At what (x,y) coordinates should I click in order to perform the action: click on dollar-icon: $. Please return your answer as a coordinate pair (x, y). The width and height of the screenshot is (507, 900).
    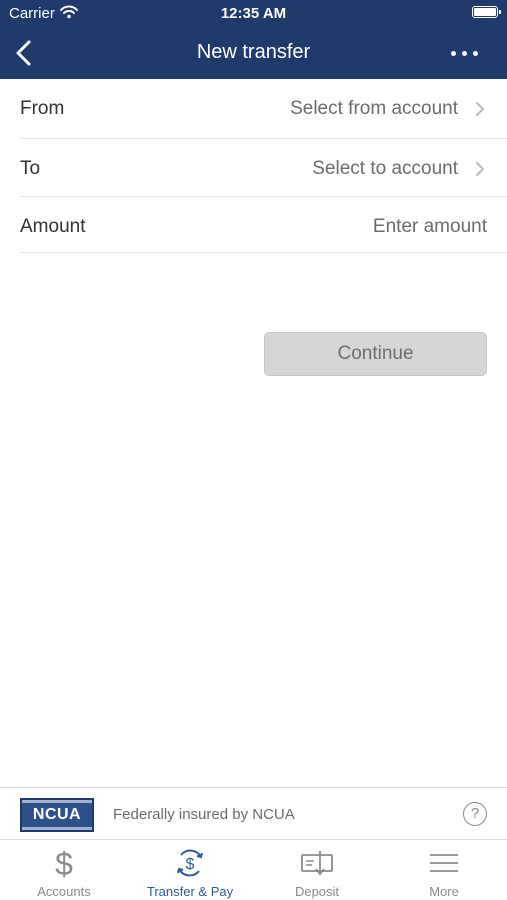
    Looking at the image, I should click on (64, 864).